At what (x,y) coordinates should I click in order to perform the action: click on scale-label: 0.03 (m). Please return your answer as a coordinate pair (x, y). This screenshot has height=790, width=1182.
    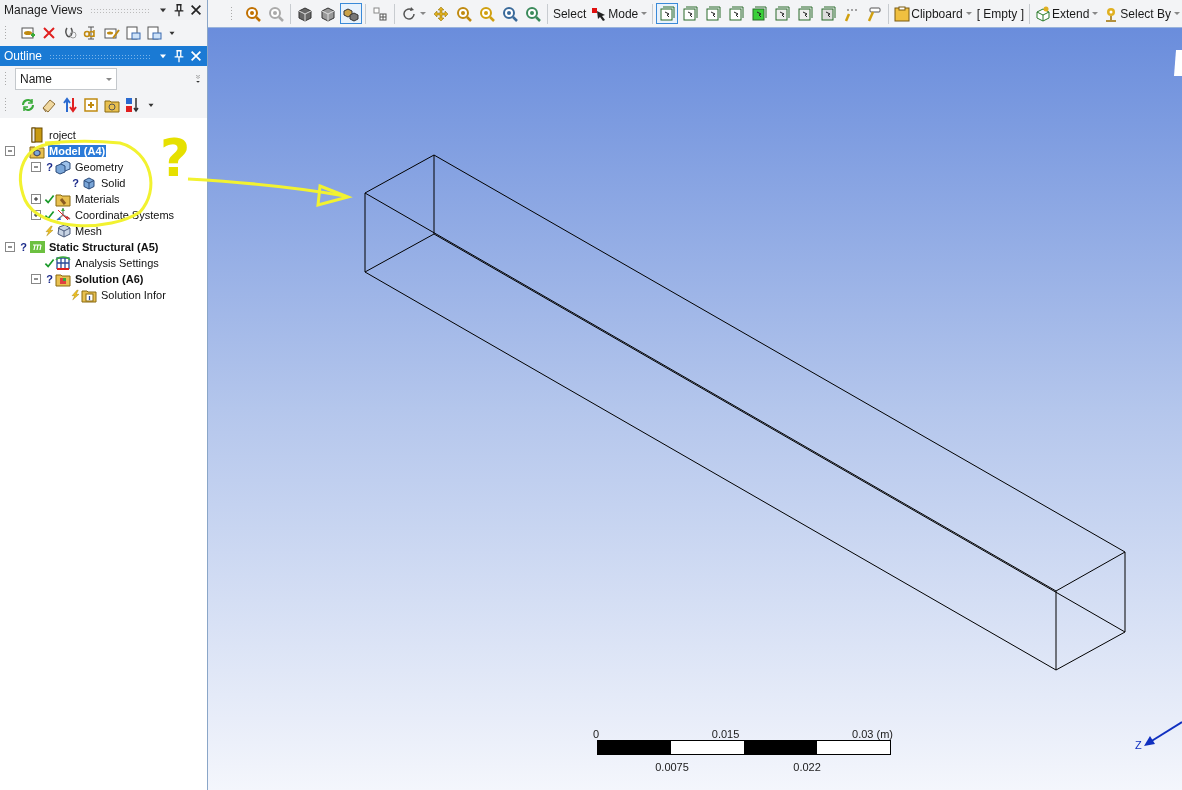
    Looking at the image, I should click on (872, 734).